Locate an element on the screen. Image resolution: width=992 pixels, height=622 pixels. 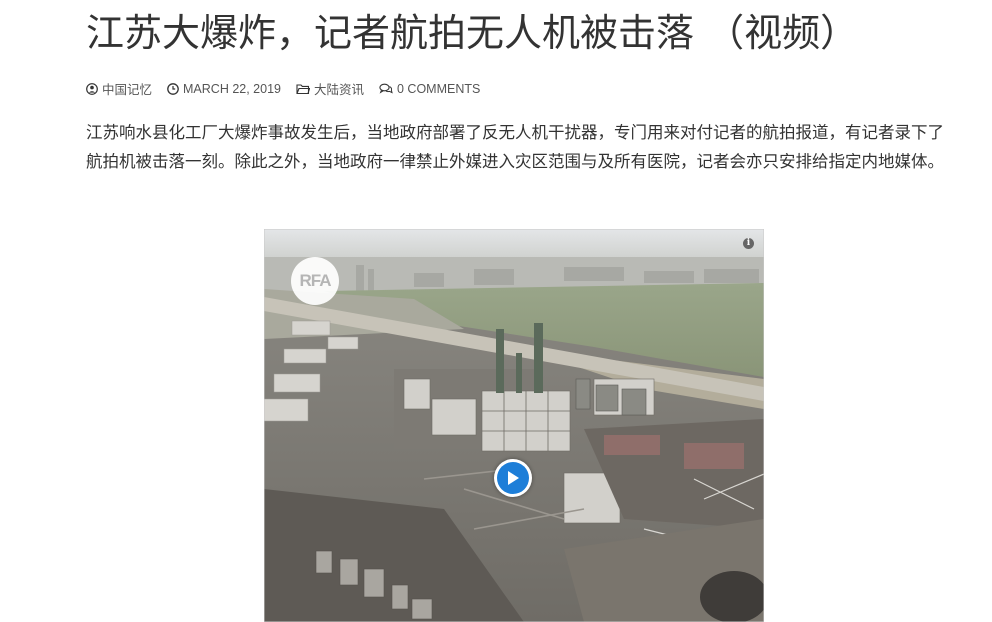
play-button is located at coordinates (513, 478).